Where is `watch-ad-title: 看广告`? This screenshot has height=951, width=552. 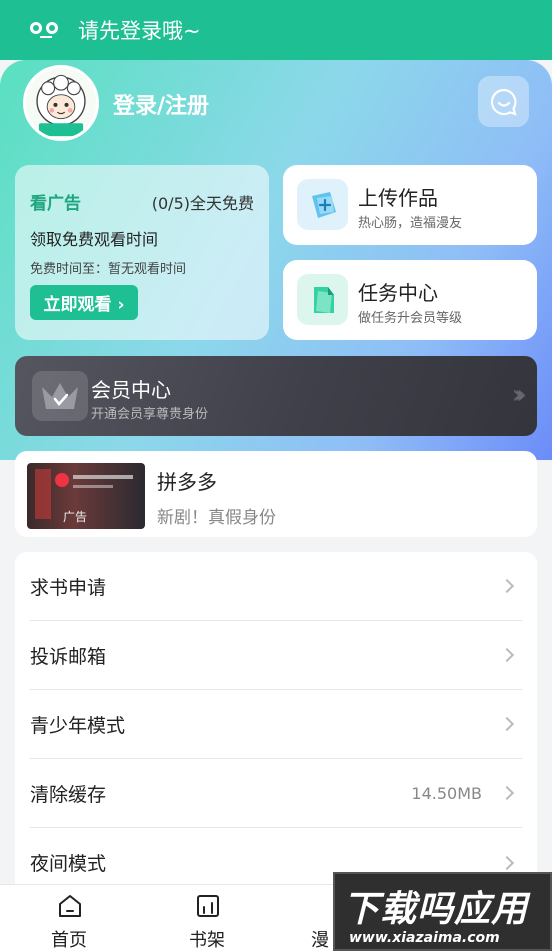 watch-ad-title: 看广告 is located at coordinates (55, 204).